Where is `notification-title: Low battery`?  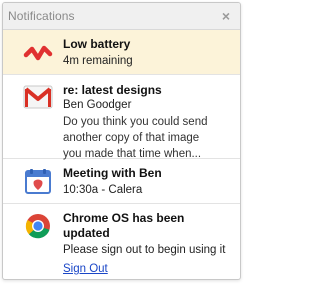
notification-title: Low battery is located at coordinates (97, 44).